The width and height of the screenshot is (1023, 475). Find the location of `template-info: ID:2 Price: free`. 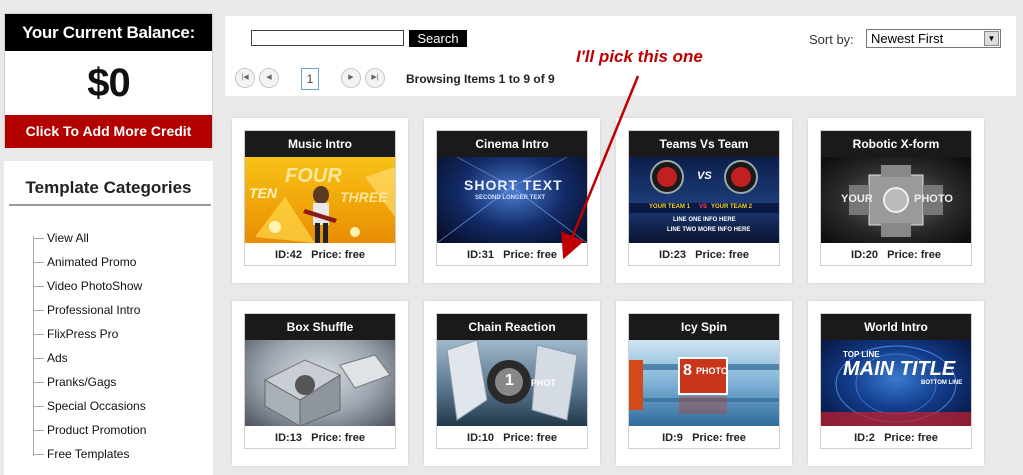

template-info: ID:2 Price: free is located at coordinates (896, 438).